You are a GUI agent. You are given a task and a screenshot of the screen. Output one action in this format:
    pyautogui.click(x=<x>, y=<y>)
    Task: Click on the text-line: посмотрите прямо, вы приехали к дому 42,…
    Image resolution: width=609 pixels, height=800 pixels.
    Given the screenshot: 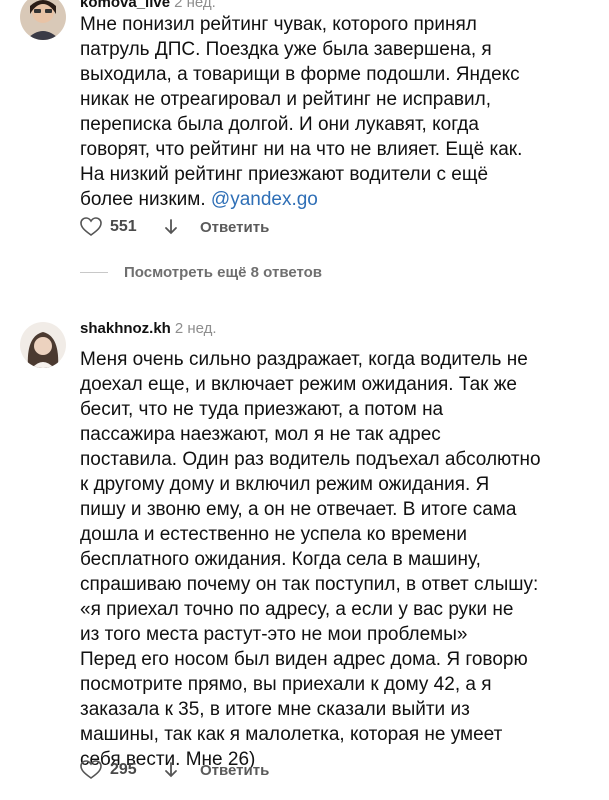 What is the action you would take?
    pyautogui.click(x=286, y=684)
    